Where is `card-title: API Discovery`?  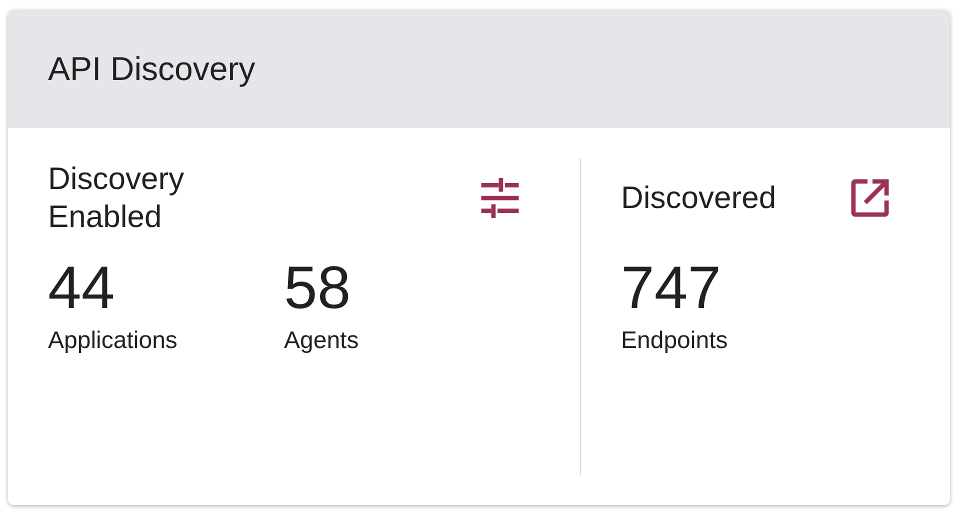
card-title: API Discovery is located at coordinates (152, 69).